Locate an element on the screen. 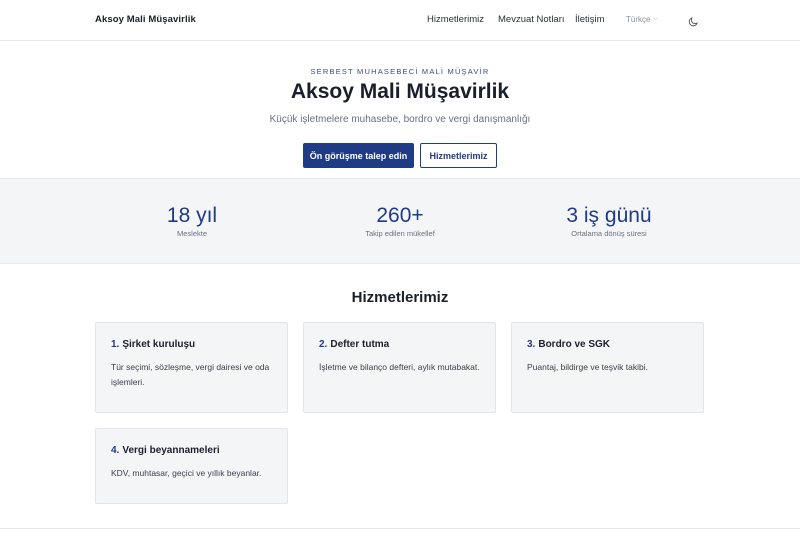 This screenshot has height=533, width=800. stat-label: Ortalama dönüş süresi is located at coordinates (609, 233).